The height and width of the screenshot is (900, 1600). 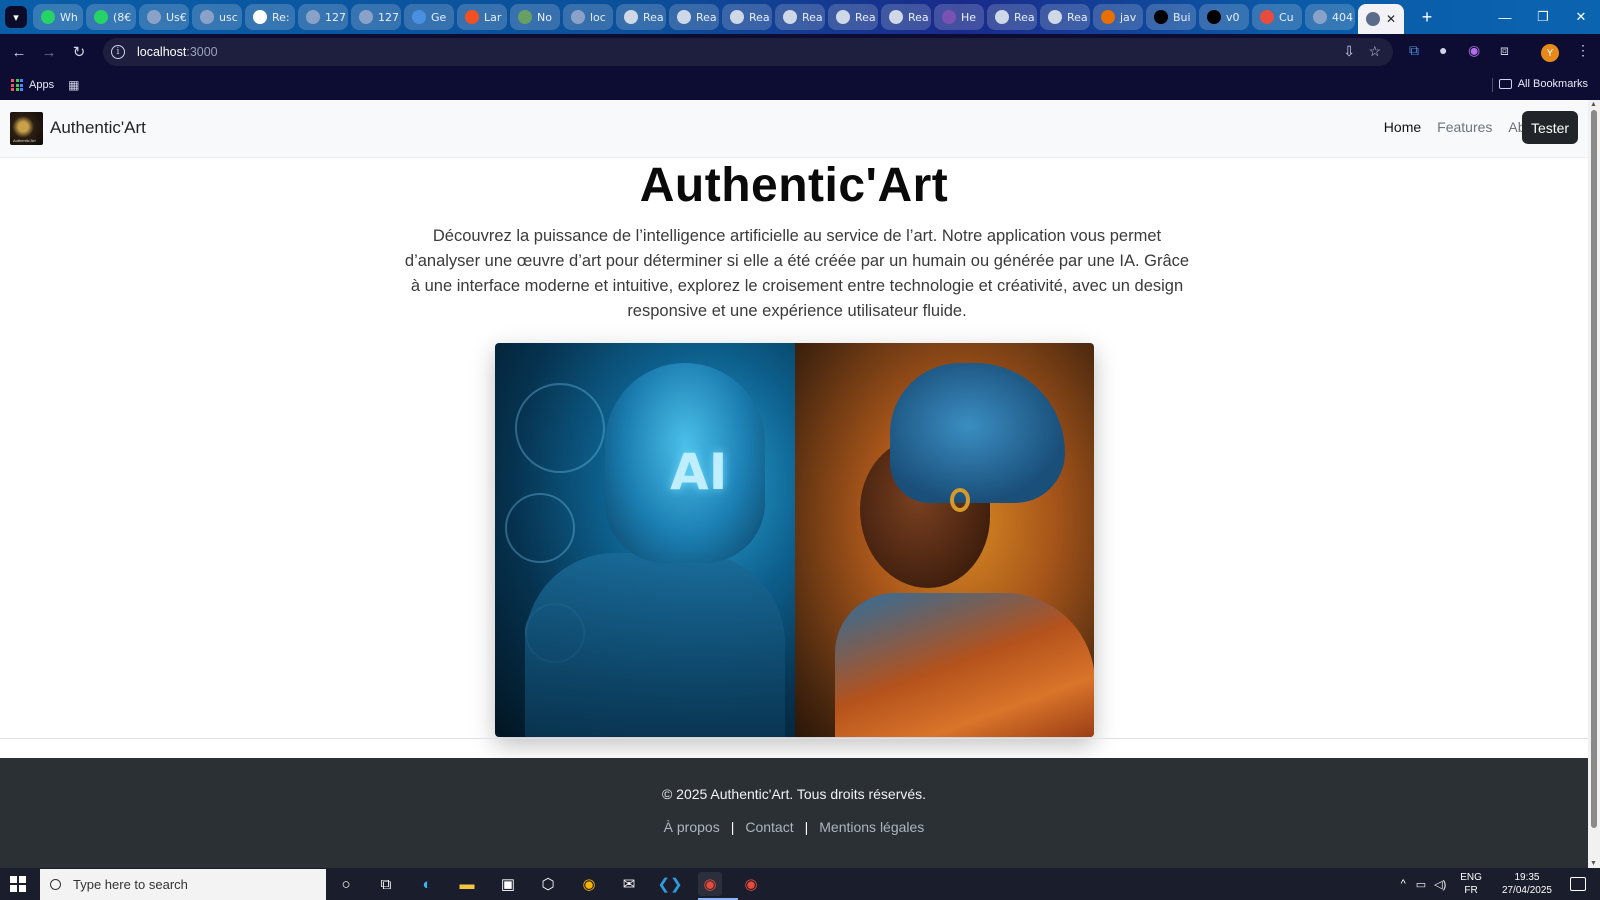 What do you see at coordinates (58, 17) in the screenshot?
I see `browser-tab: Wh` at bounding box center [58, 17].